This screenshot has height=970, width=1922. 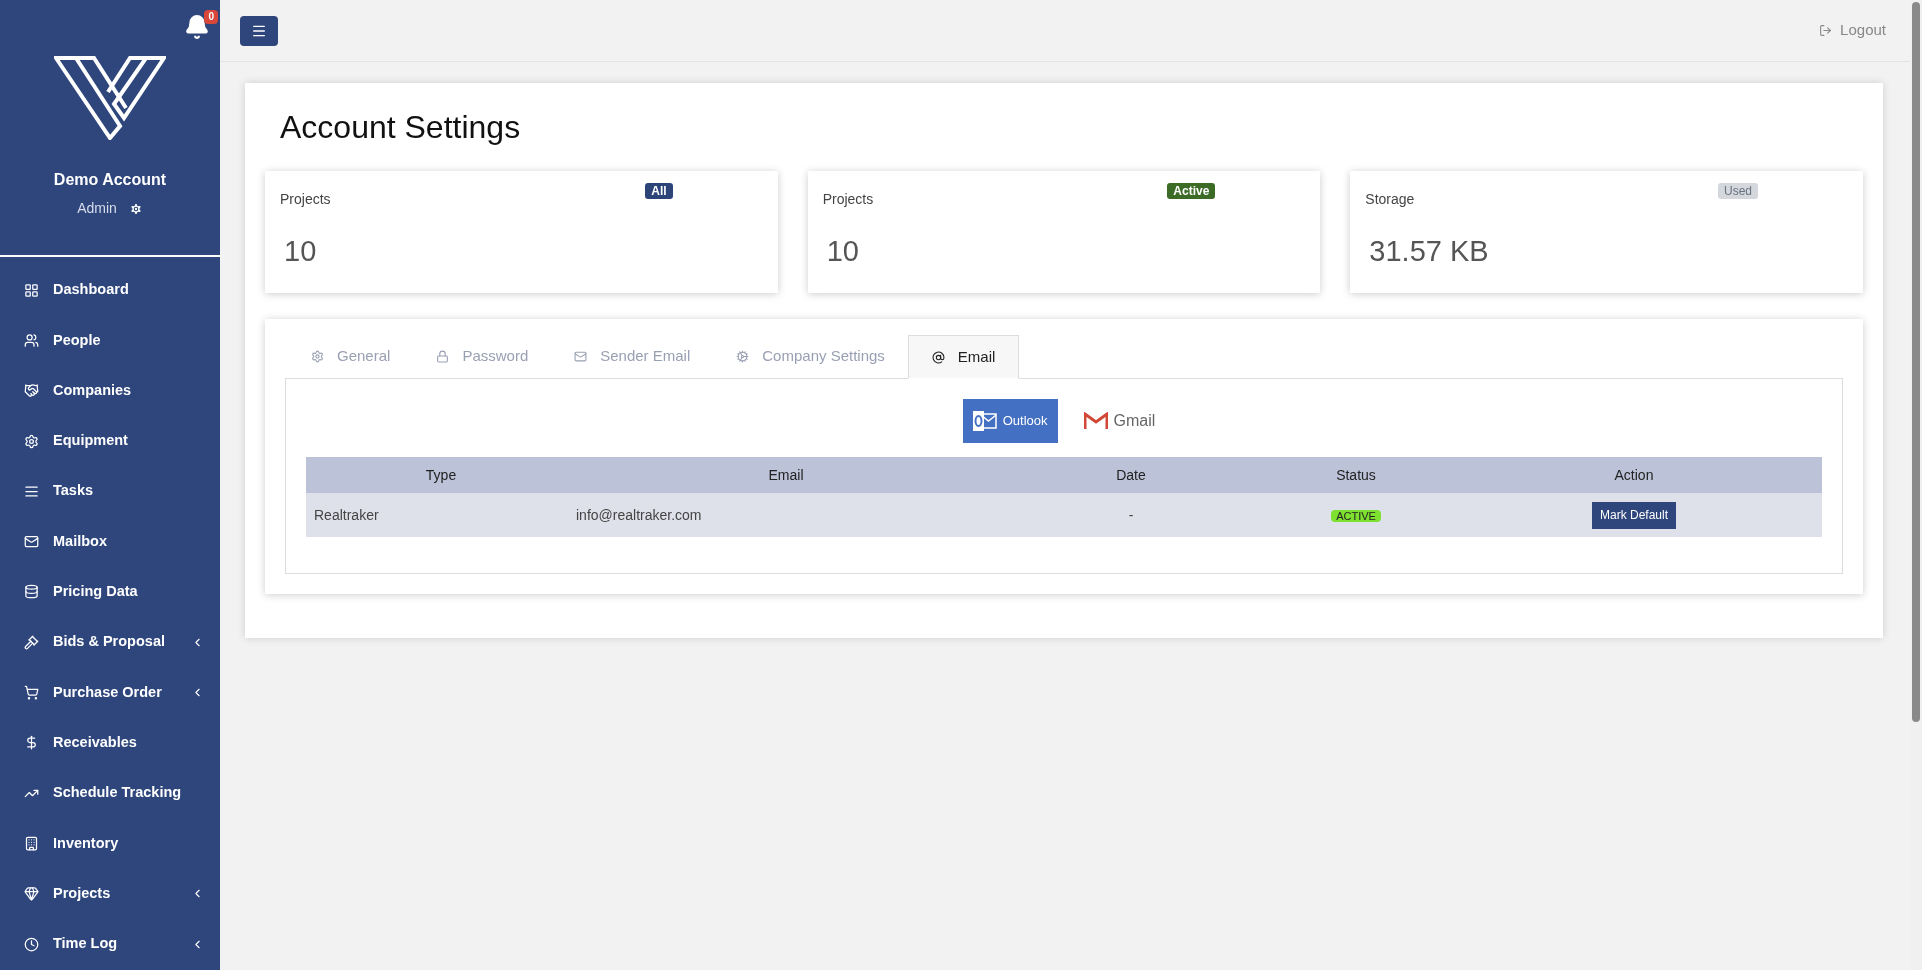 I want to click on sidebar-item: Purchase Order, so click(x=110, y=692).